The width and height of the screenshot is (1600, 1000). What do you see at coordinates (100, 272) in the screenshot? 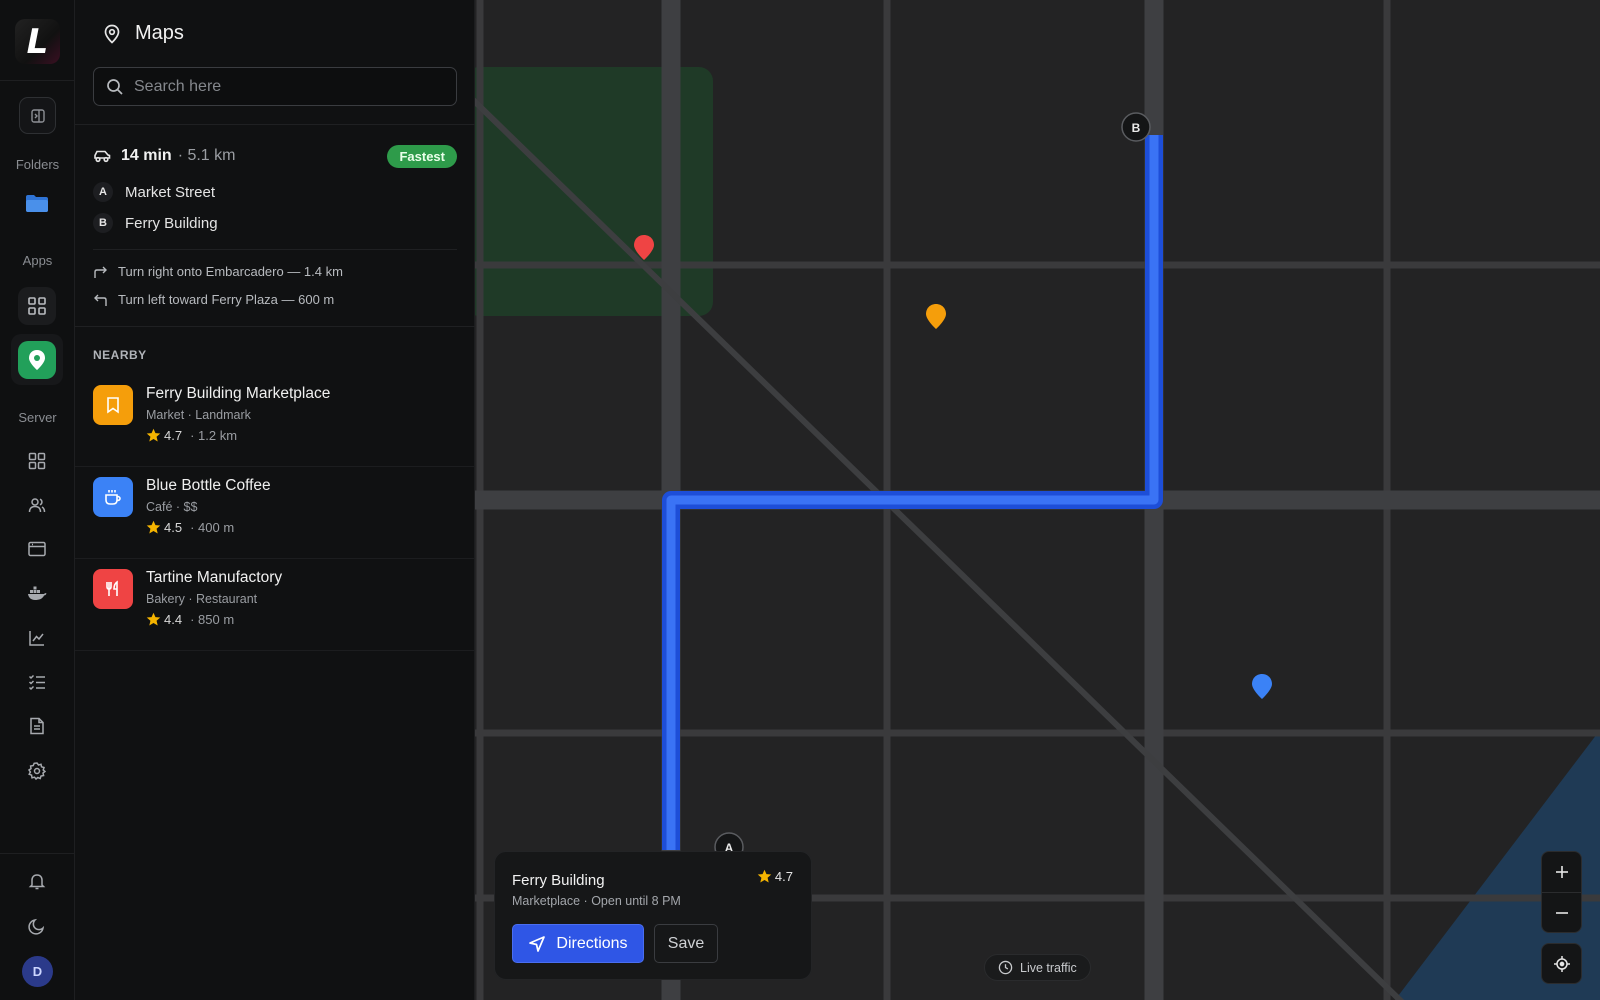
I see `turn-right-icon` at bounding box center [100, 272].